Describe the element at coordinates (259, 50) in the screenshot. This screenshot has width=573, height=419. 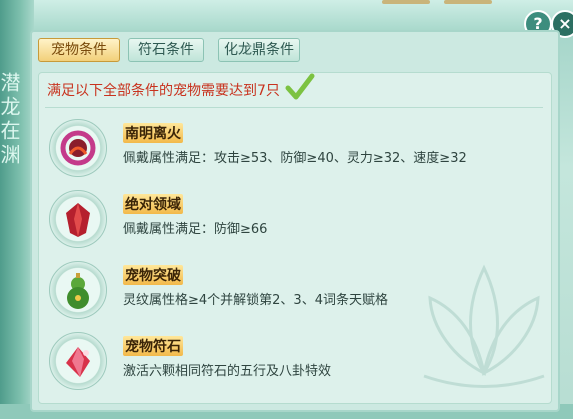
I see `tab-dragon-cauldron-conditions: 化龙鼎条件` at that location.